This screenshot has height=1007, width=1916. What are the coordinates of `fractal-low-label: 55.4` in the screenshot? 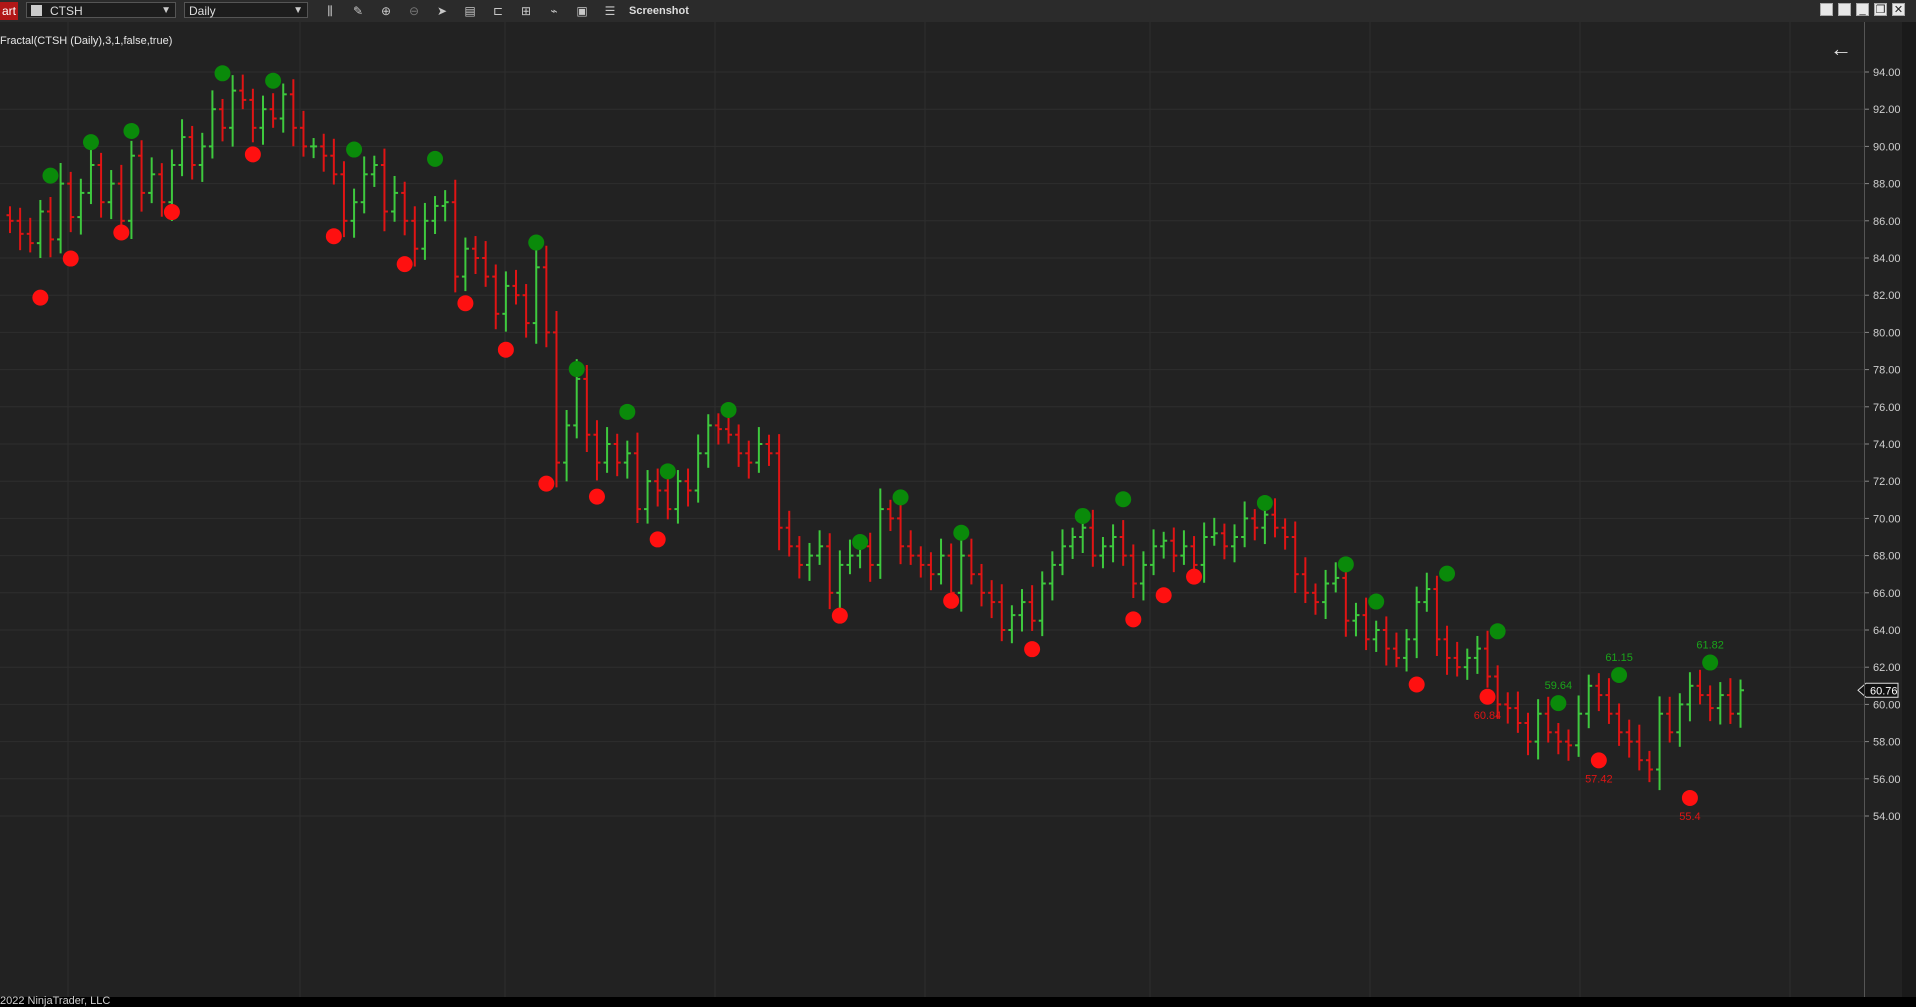 It's located at (1689, 817).